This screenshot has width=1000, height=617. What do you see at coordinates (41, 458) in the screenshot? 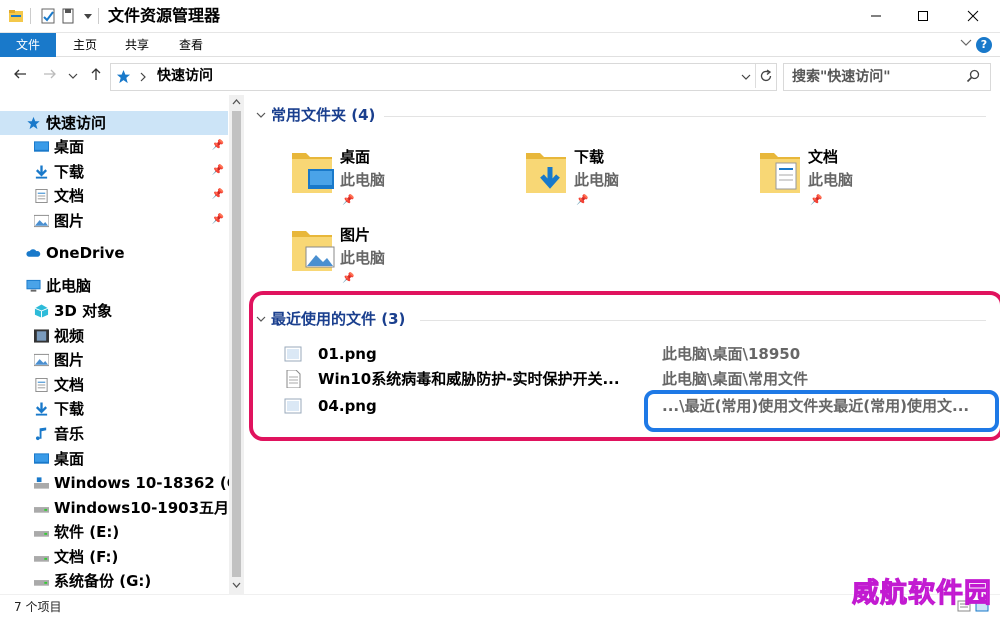
I see `desktop-icon` at bounding box center [41, 458].